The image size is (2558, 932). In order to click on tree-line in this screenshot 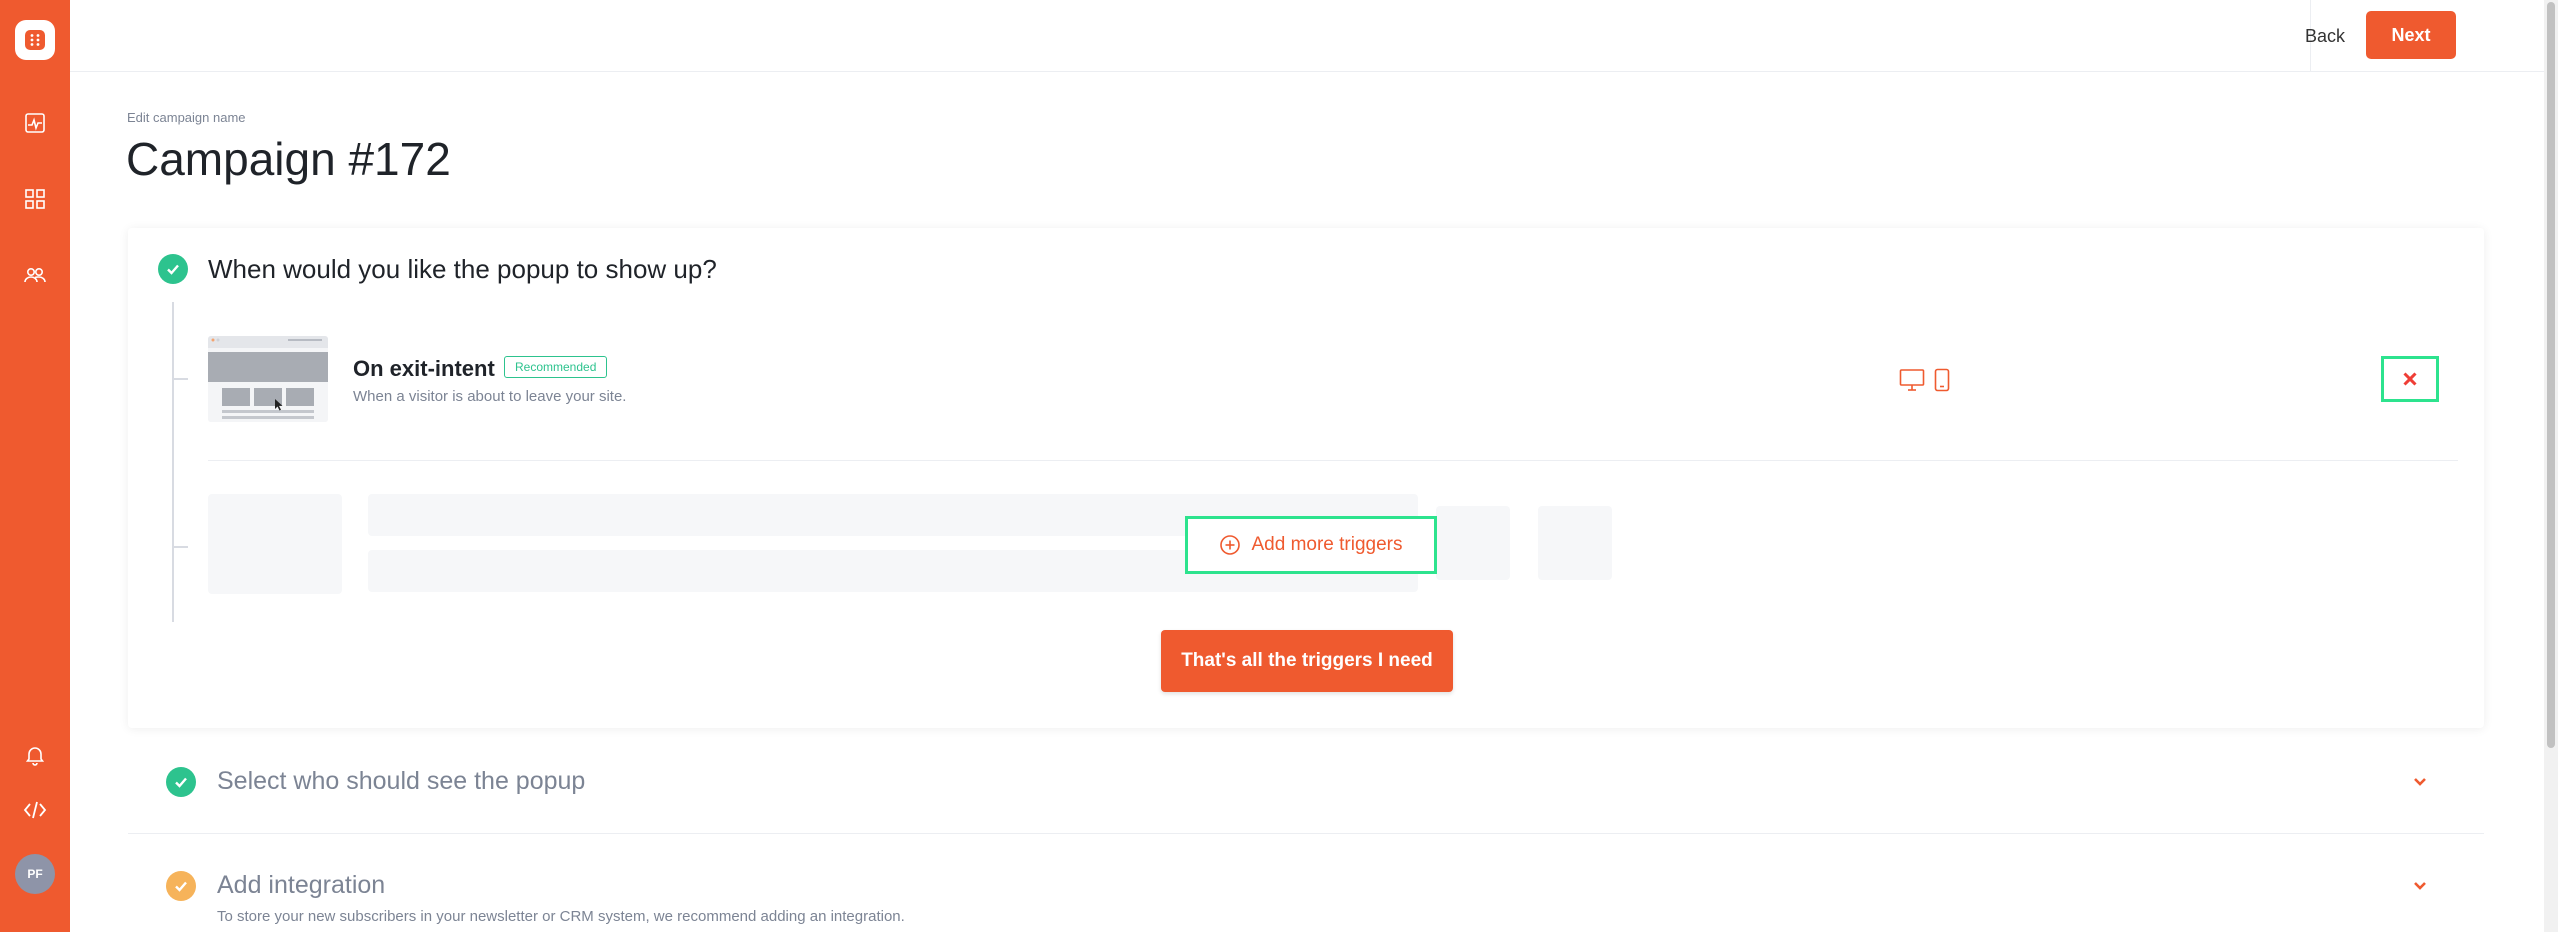, I will do `click(173, 462)`.